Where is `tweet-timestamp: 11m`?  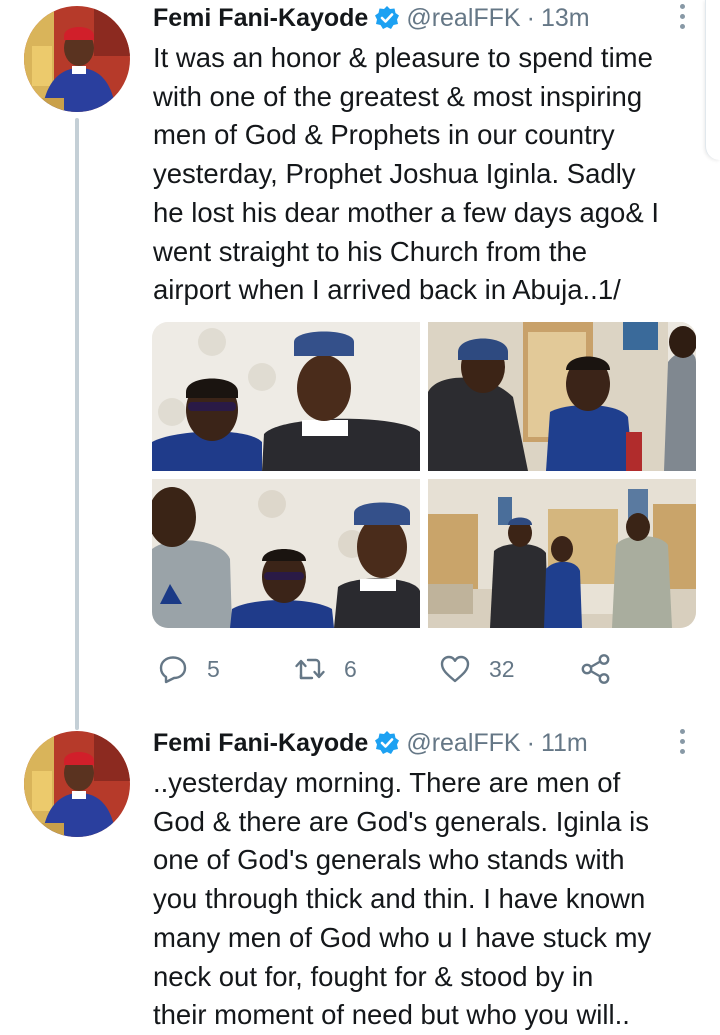 tweet-timestamp: 11m is located at coordinates (564, 743).